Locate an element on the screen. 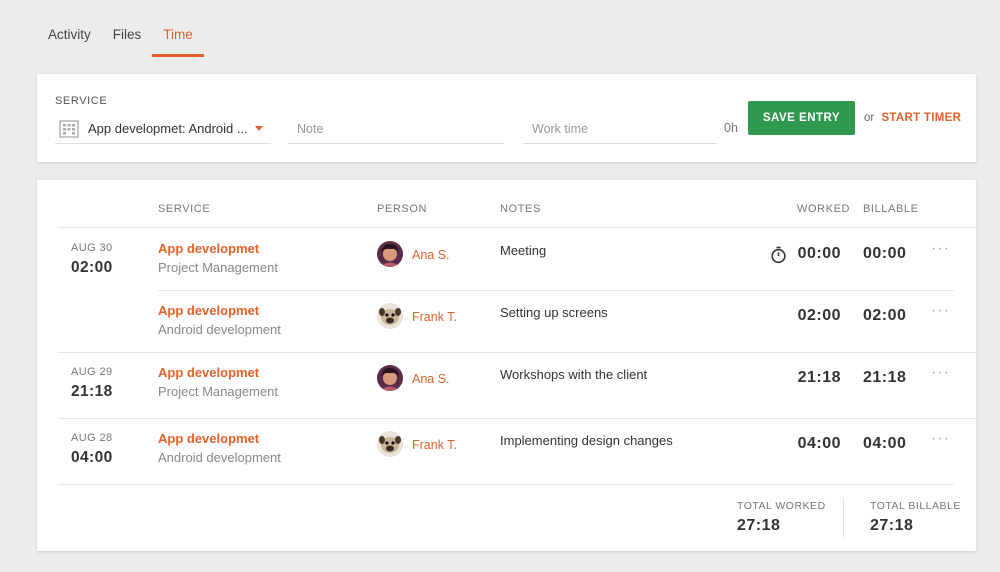 This screenshot has width=1000, height=572. start-timer-group: or START TIMER is located at coordinates (912, 118).